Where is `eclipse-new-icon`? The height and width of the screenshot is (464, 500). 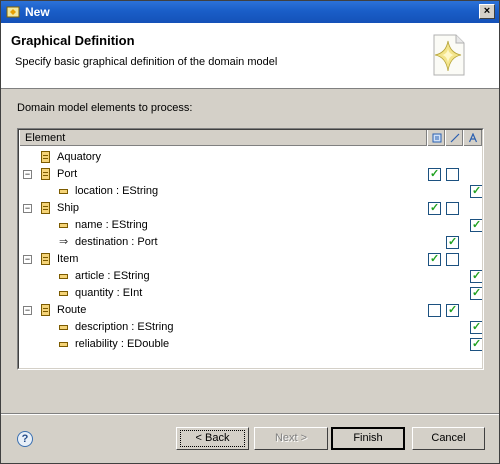 eclipse-new-icon is located at coordinates (13, 12).